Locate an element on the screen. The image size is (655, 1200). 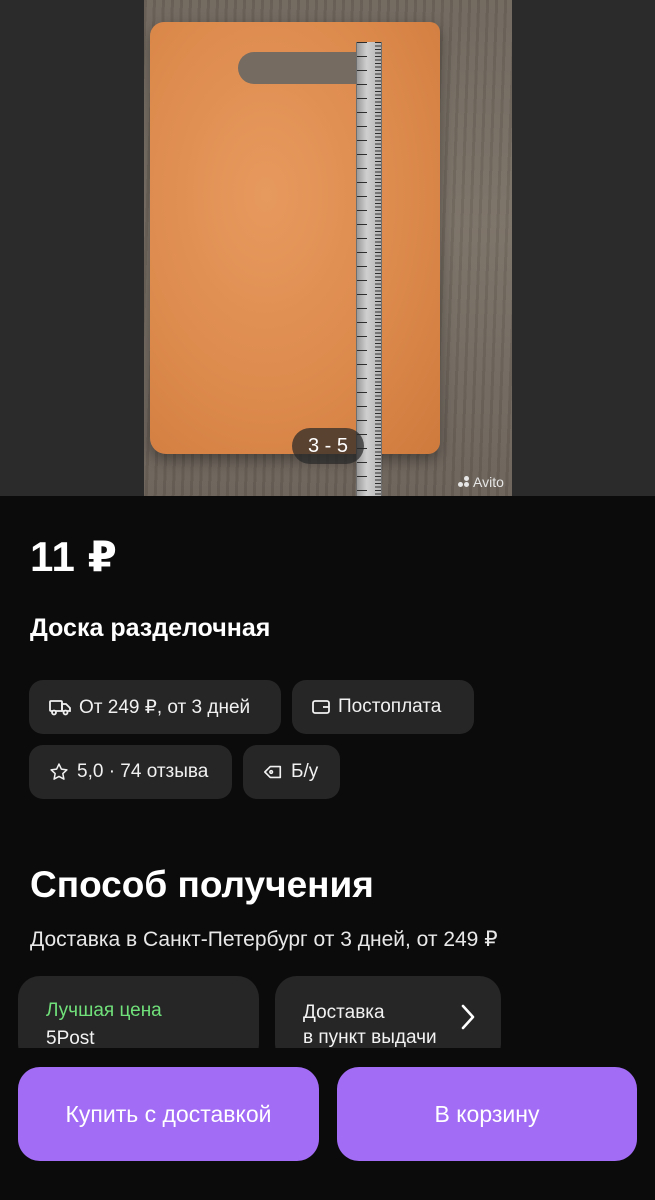
pickup-option-label-line2: в пункт выдачи is located at coordinates (370, 1037).